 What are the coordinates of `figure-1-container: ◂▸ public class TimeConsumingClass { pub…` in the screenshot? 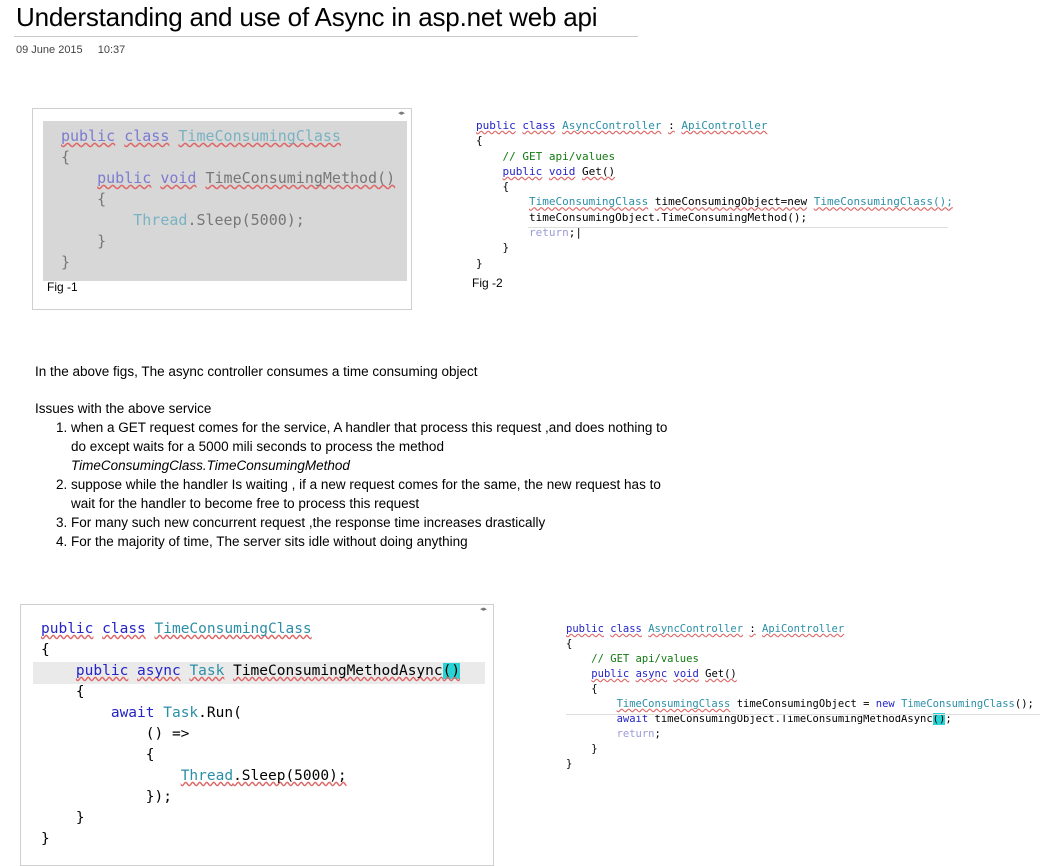 It's located at (222, 209).